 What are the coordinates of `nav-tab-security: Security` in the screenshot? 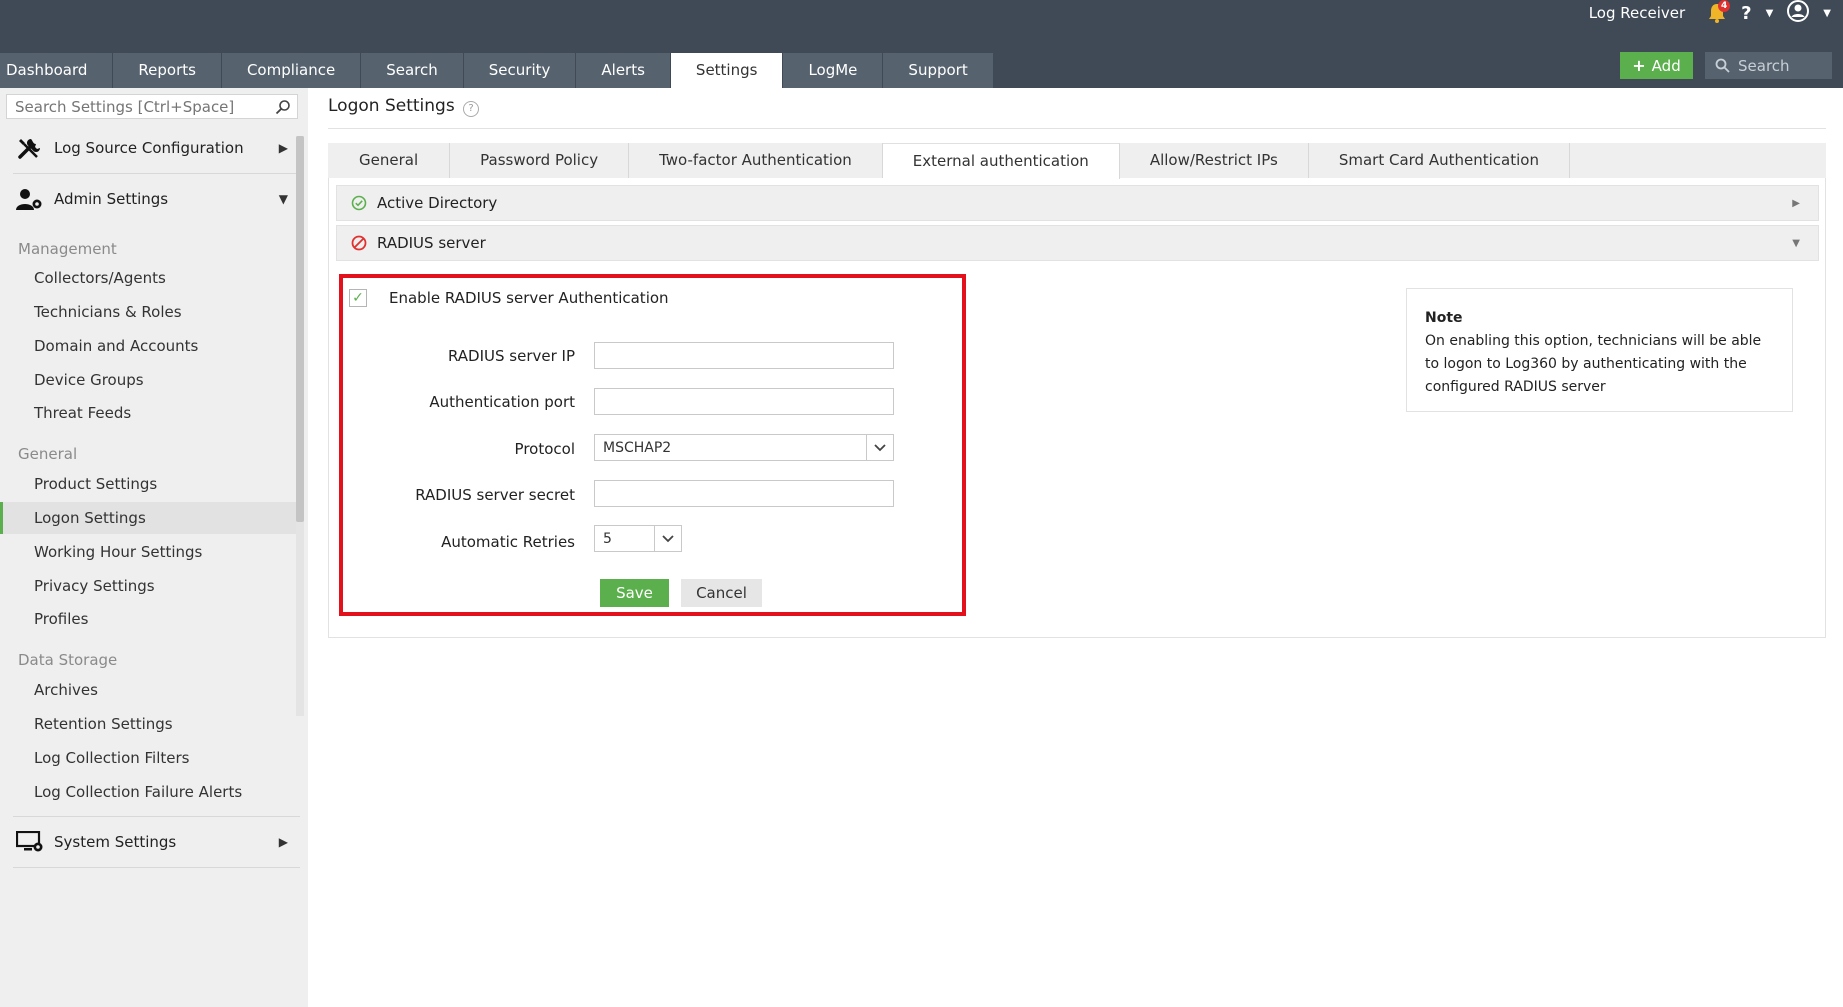 It's located at (520, 70).